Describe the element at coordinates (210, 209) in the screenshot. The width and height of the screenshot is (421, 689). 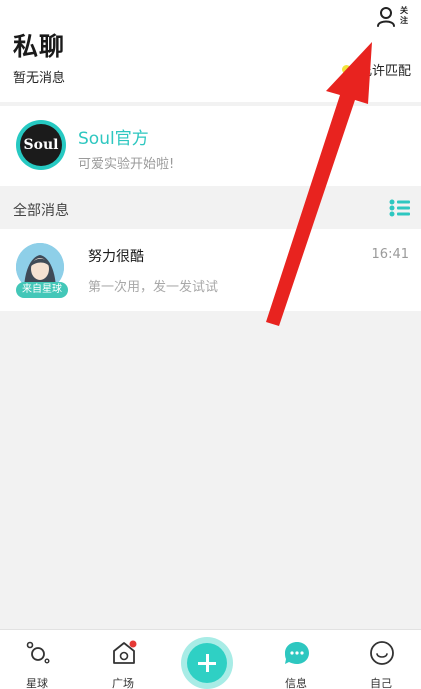
I see `all-messages-bar: 全部消息` at that location.